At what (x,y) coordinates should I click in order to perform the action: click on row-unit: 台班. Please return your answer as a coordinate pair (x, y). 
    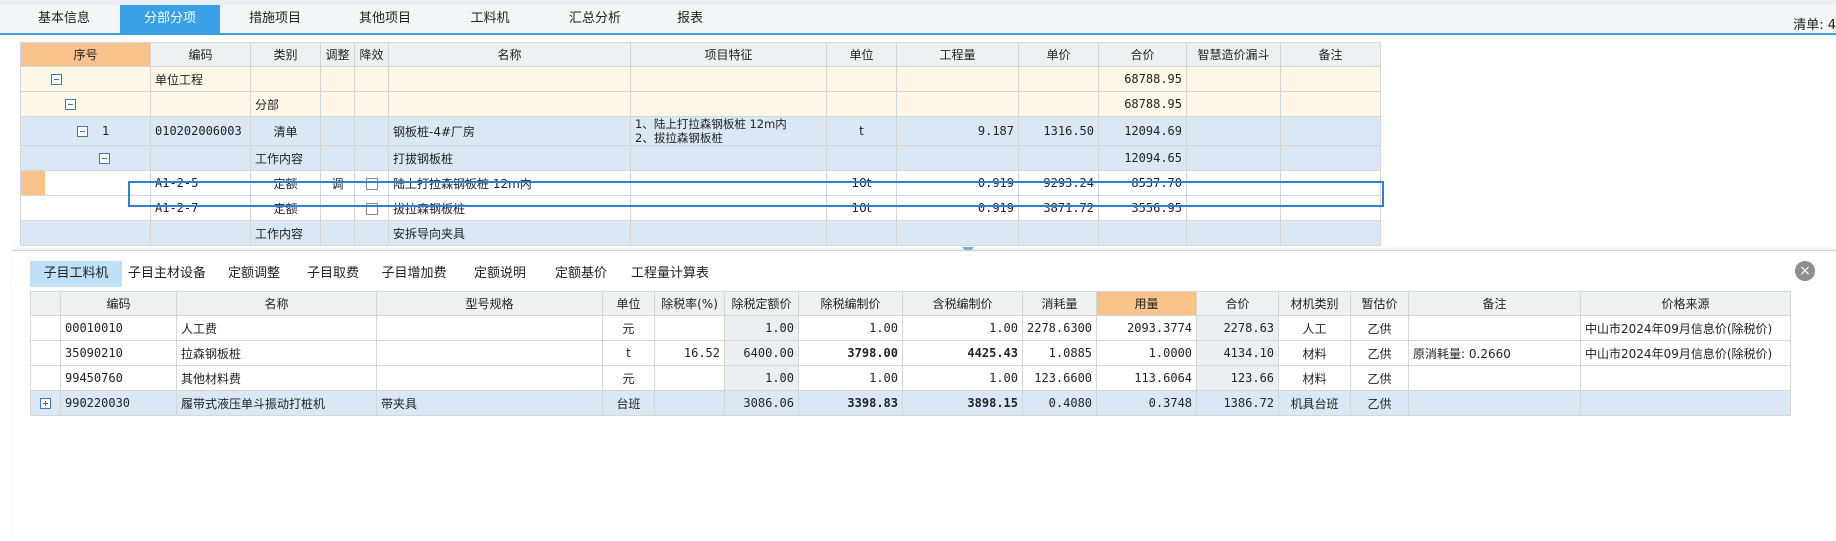
    Looking at the image, I should click on (628, 403).